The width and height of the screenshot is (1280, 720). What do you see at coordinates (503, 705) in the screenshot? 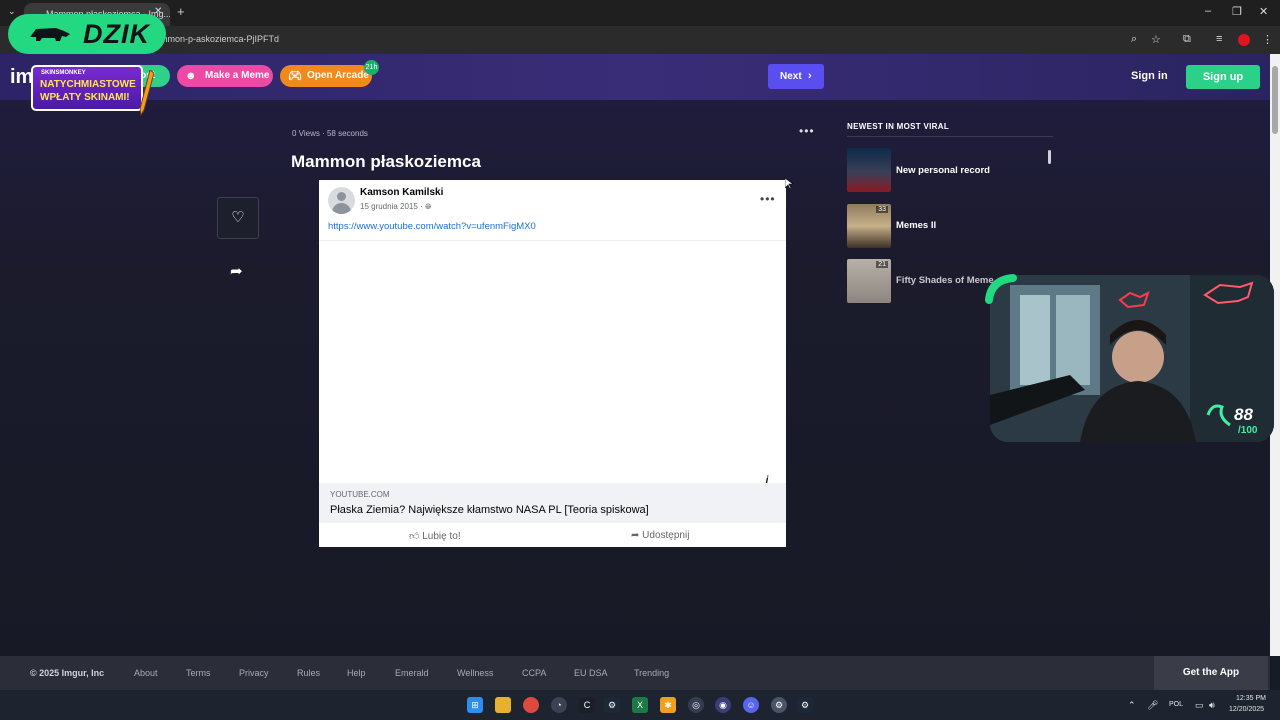
I see `file-explorer-icon` at bounding box center [503, 705].